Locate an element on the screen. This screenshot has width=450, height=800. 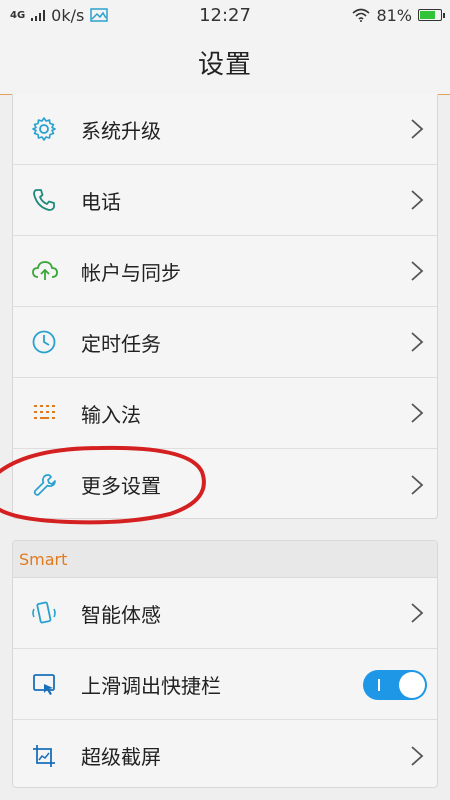
setting-row-smart-motion: 智能体感 is located at coordinates (225, 613).